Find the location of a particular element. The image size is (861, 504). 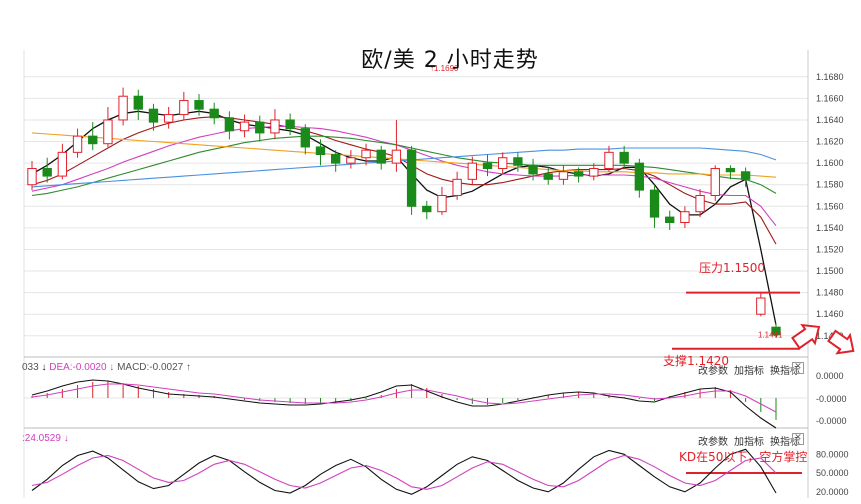

up-arrow-icon: ↑ is located at coordinates (188, 367).